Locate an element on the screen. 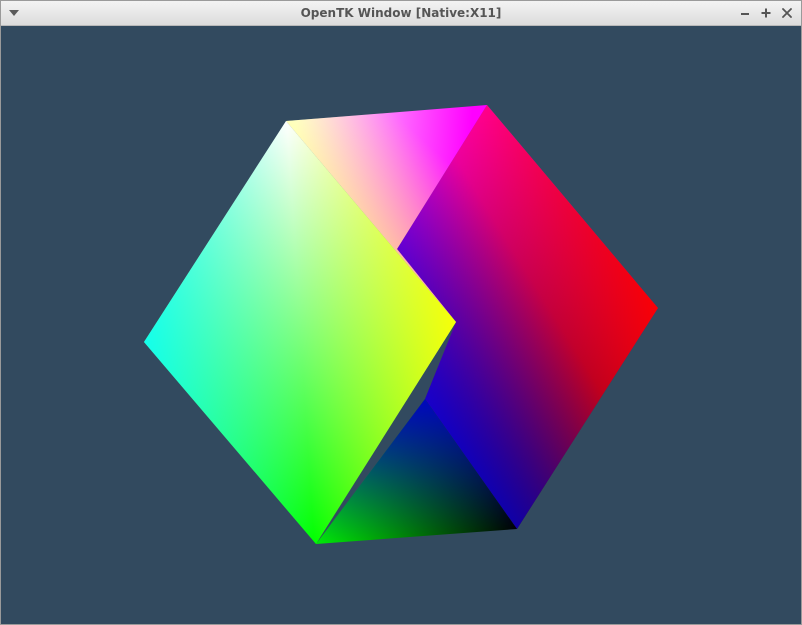 Image resolution: width=802 pixels, height=625 pixels. minimize-button is located at coordinates (745, 13).